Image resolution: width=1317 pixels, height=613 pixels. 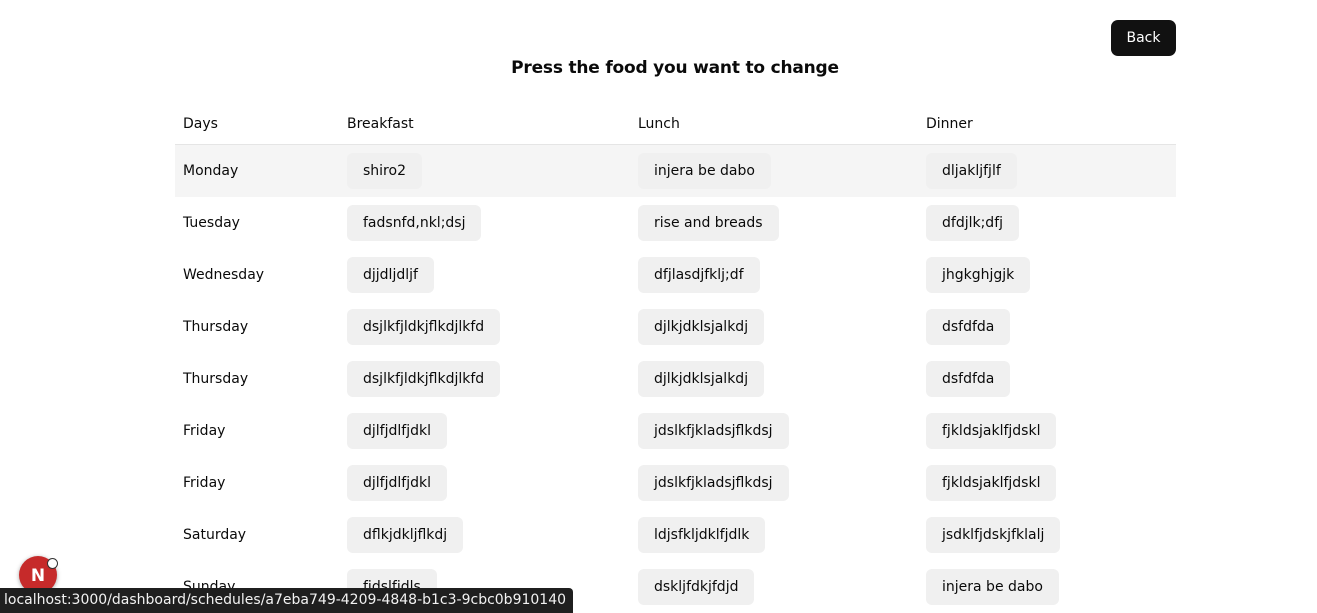 What do you see at coordinates (1047, 170) in the screenshot?
I see `dinner-cell: dljakljfjlf` at bounding box center [1047, 170].